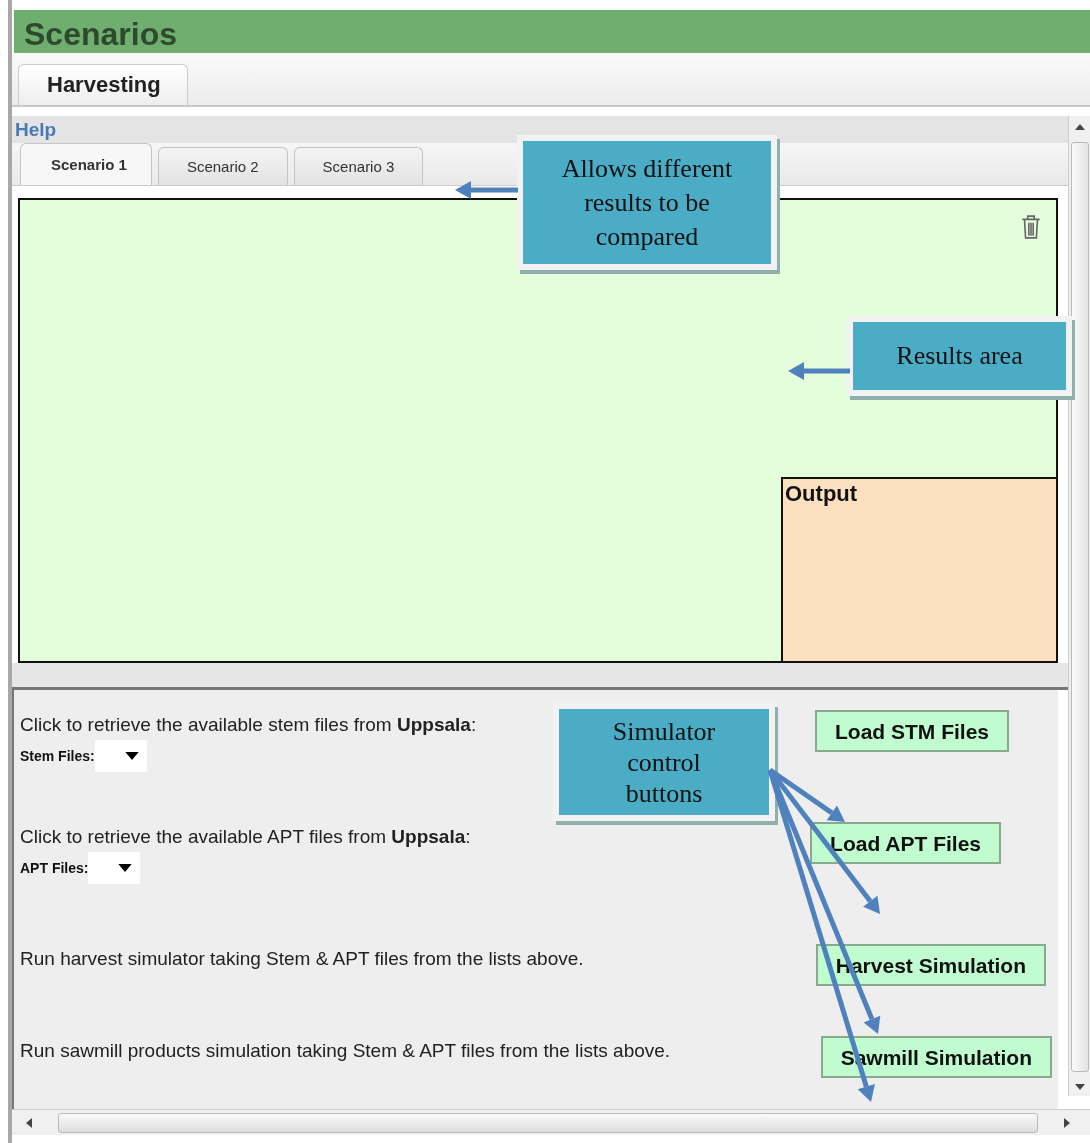  Describe the element at coordinates (912, 731) in the screenshot. I see `action-button: Load STM Files` at that location.